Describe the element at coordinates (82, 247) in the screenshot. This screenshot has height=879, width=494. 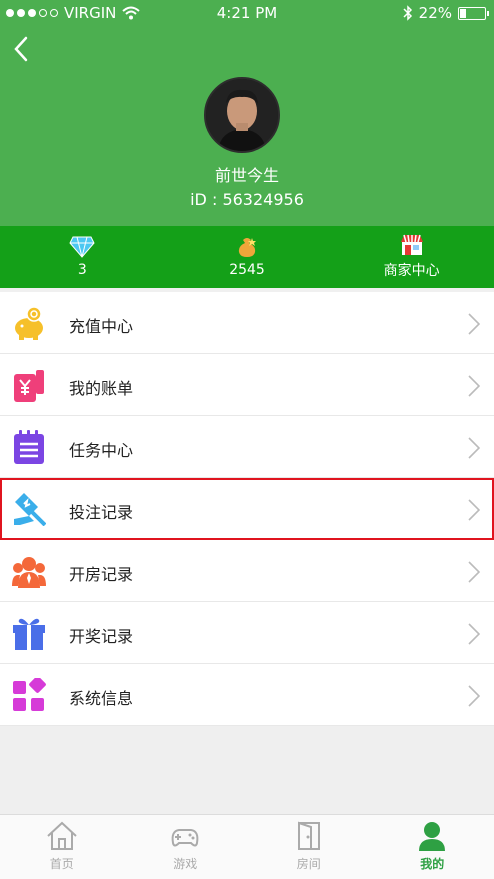
I see `diamond-icon` at that location.